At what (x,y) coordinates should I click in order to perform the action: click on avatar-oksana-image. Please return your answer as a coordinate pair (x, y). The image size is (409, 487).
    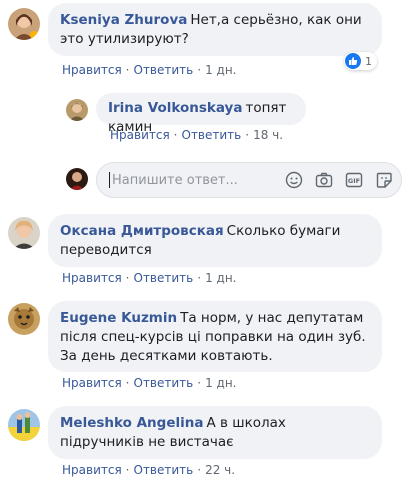
    Looking at the image, I should click on (24, 233).